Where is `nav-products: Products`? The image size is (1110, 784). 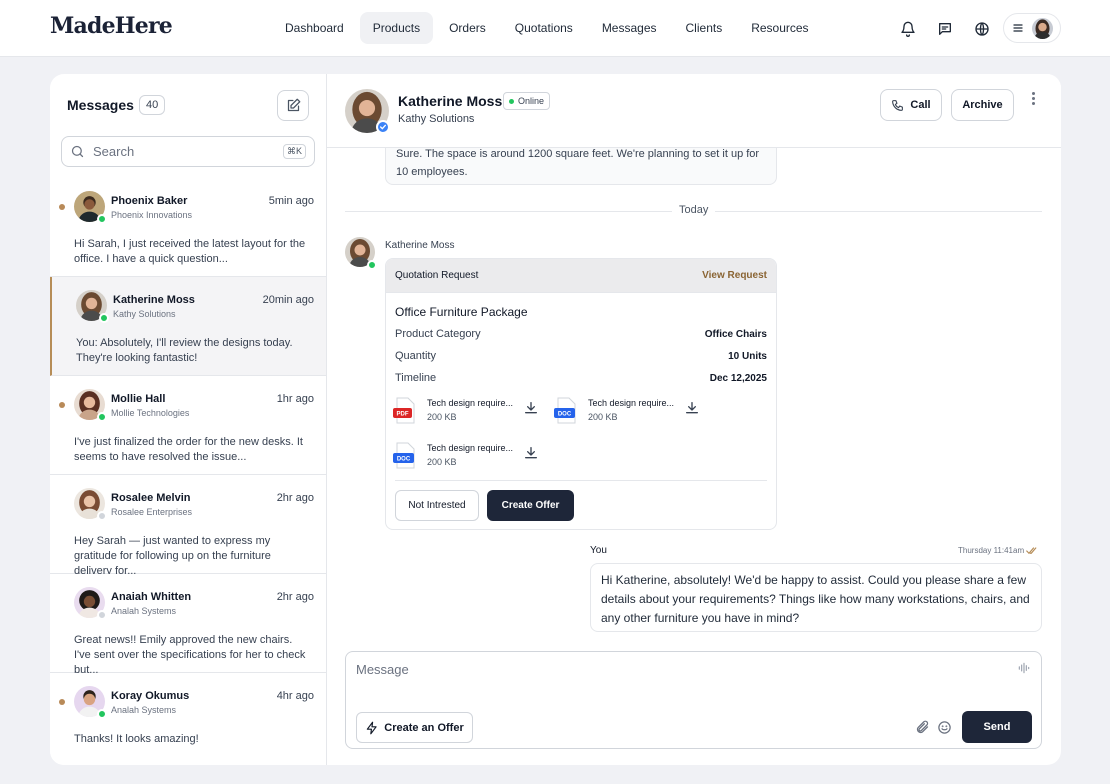 nav-products: Products is located at coordinates (396, 28).